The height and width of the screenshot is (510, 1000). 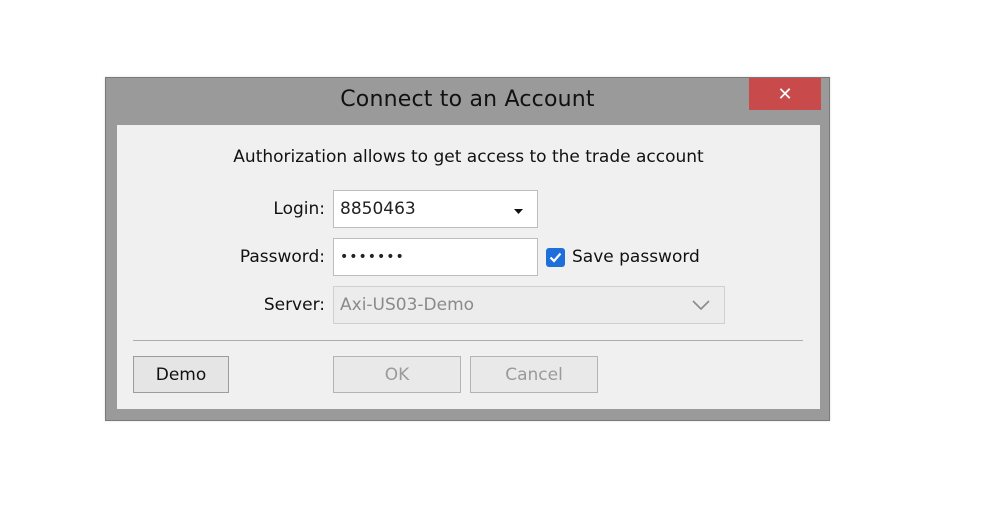 I want to click on close-icon: ✕, so click(x=785, y=94).